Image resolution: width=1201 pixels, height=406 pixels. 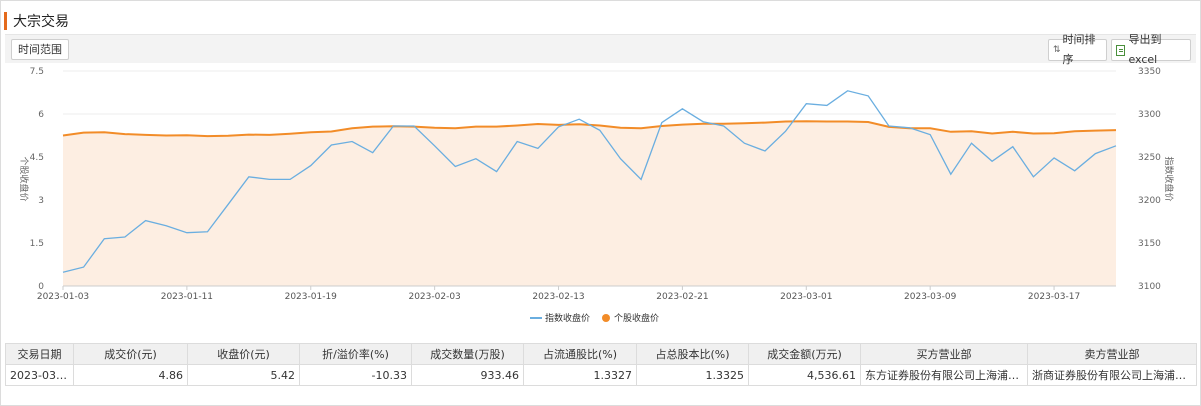 I want to click on y-left-tick-label: 7.5, so click(x=37, y=72).